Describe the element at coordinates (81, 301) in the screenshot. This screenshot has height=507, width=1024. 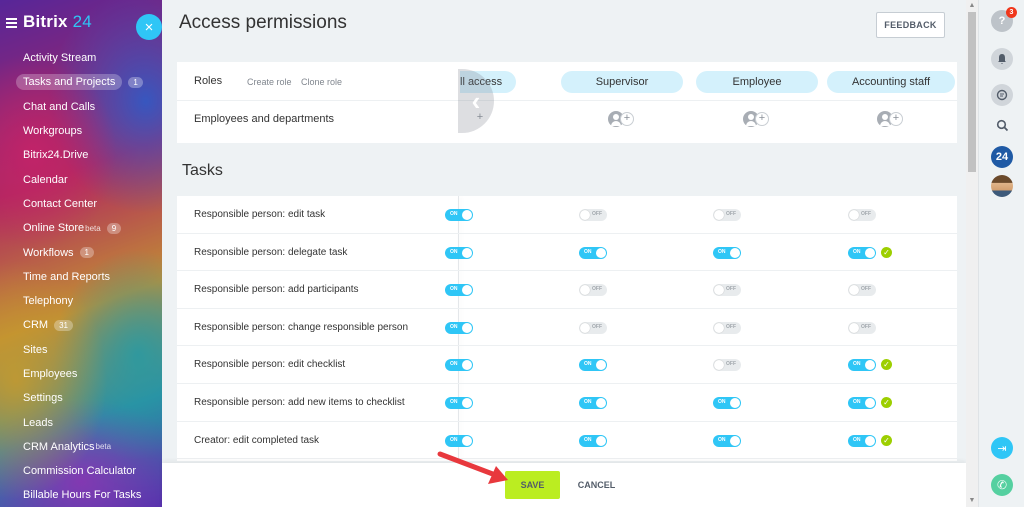
I see `sidebar-item: Telephony` at that location.